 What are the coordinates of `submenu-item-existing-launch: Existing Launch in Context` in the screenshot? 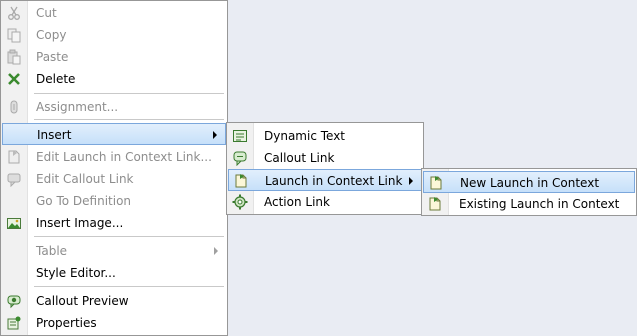 It's located at (529, 204).